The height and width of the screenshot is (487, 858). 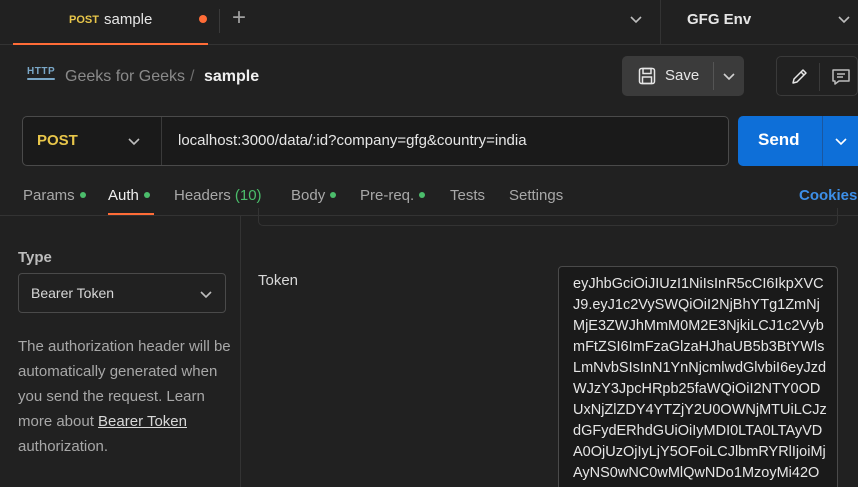 What do you see at coordinates (57, 140) in the screenshot?
I see `method-label: POST` at bounding box center [57, 140].